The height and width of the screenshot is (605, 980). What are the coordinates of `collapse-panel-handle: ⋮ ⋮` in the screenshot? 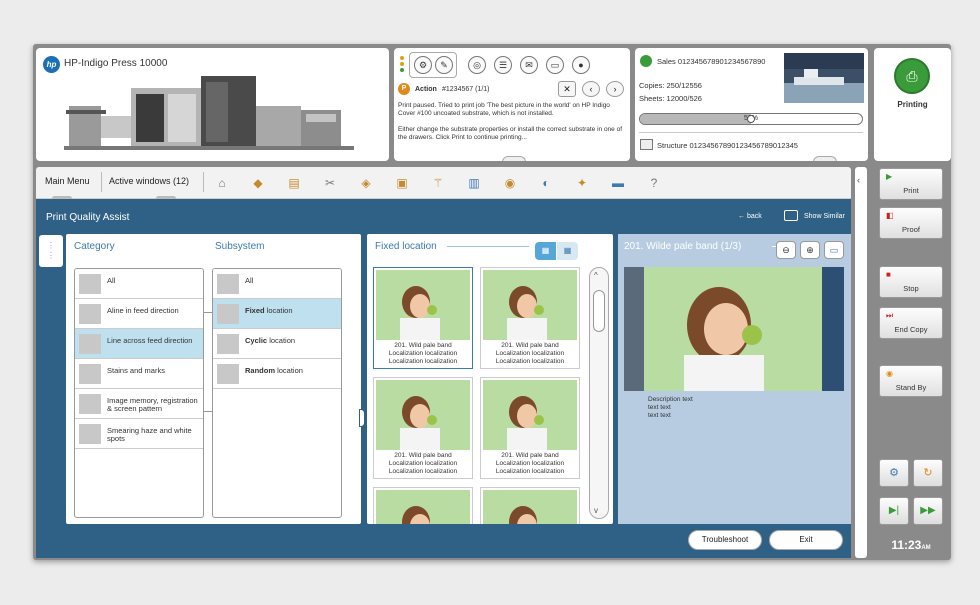 It's located at (51, 251).